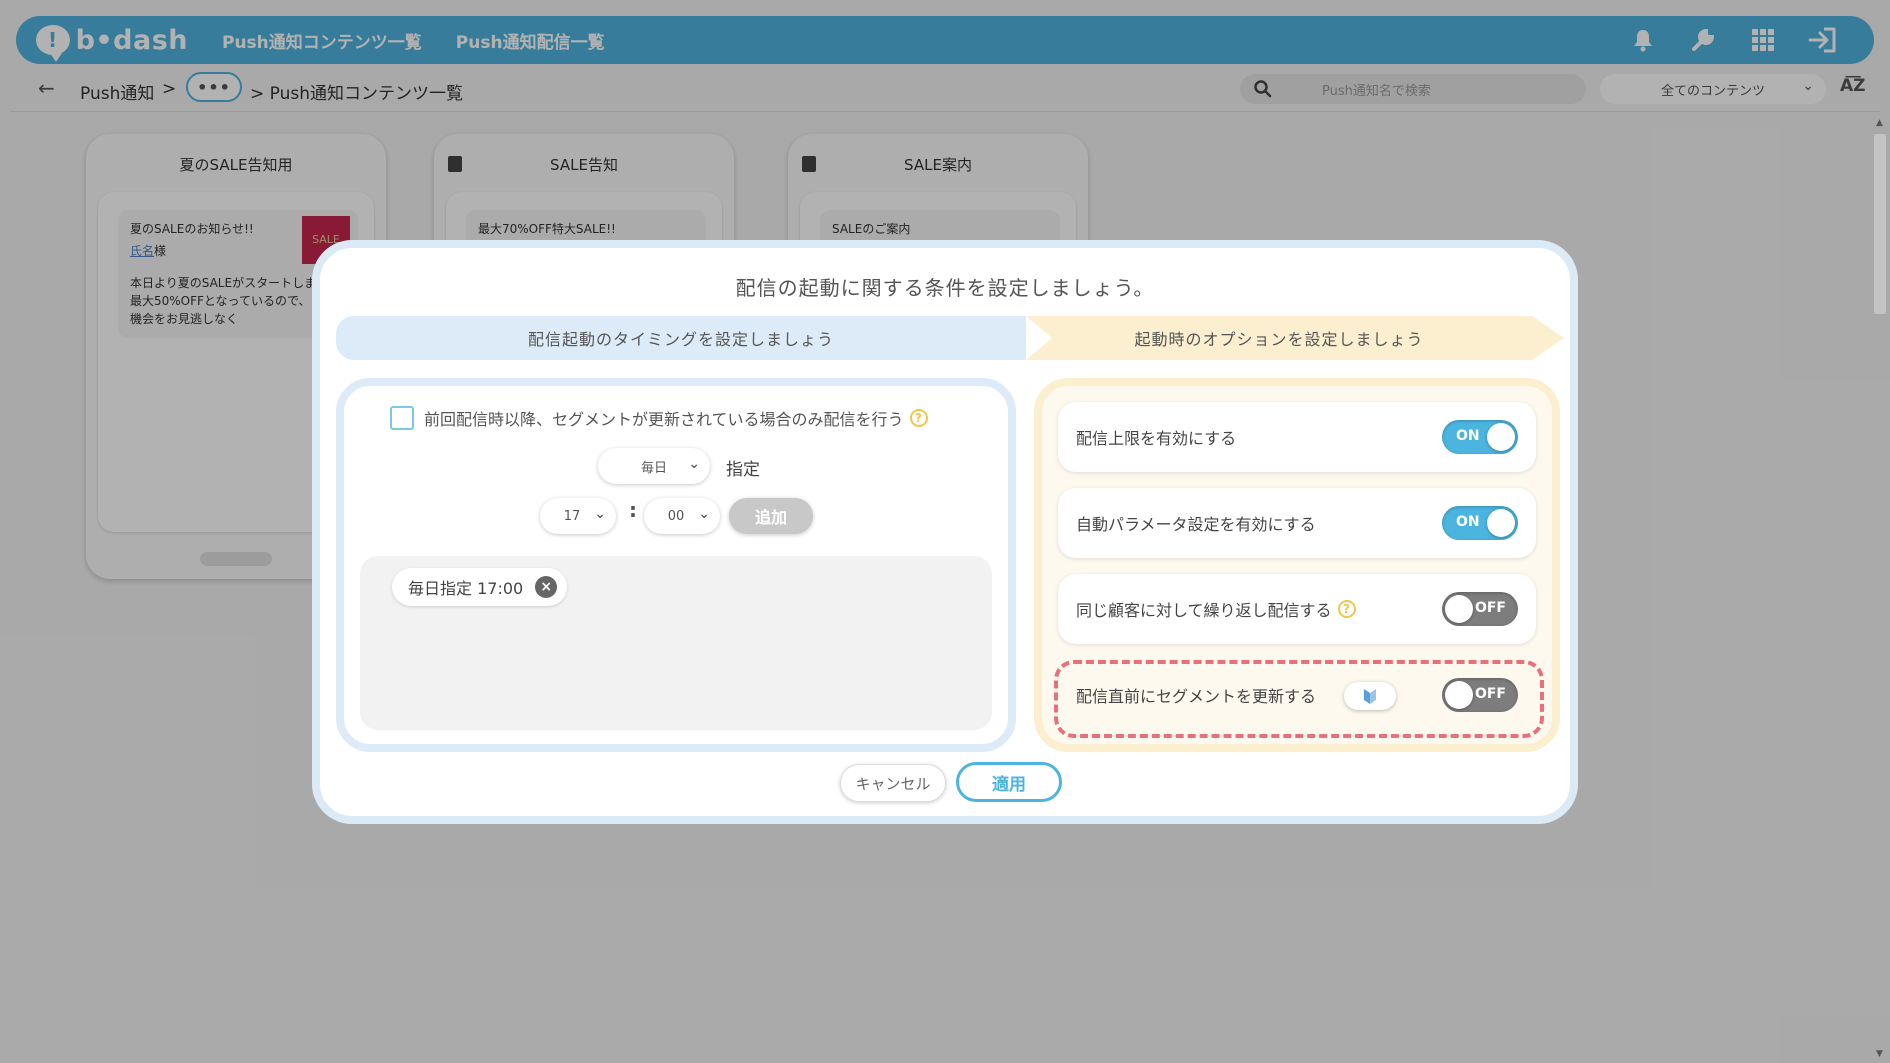 The width and height of the screenshot is (1890, 1063). I want to click on option-auto-parameter: 自動パラメータ設定を有効にする ON, so click(1297, 523).